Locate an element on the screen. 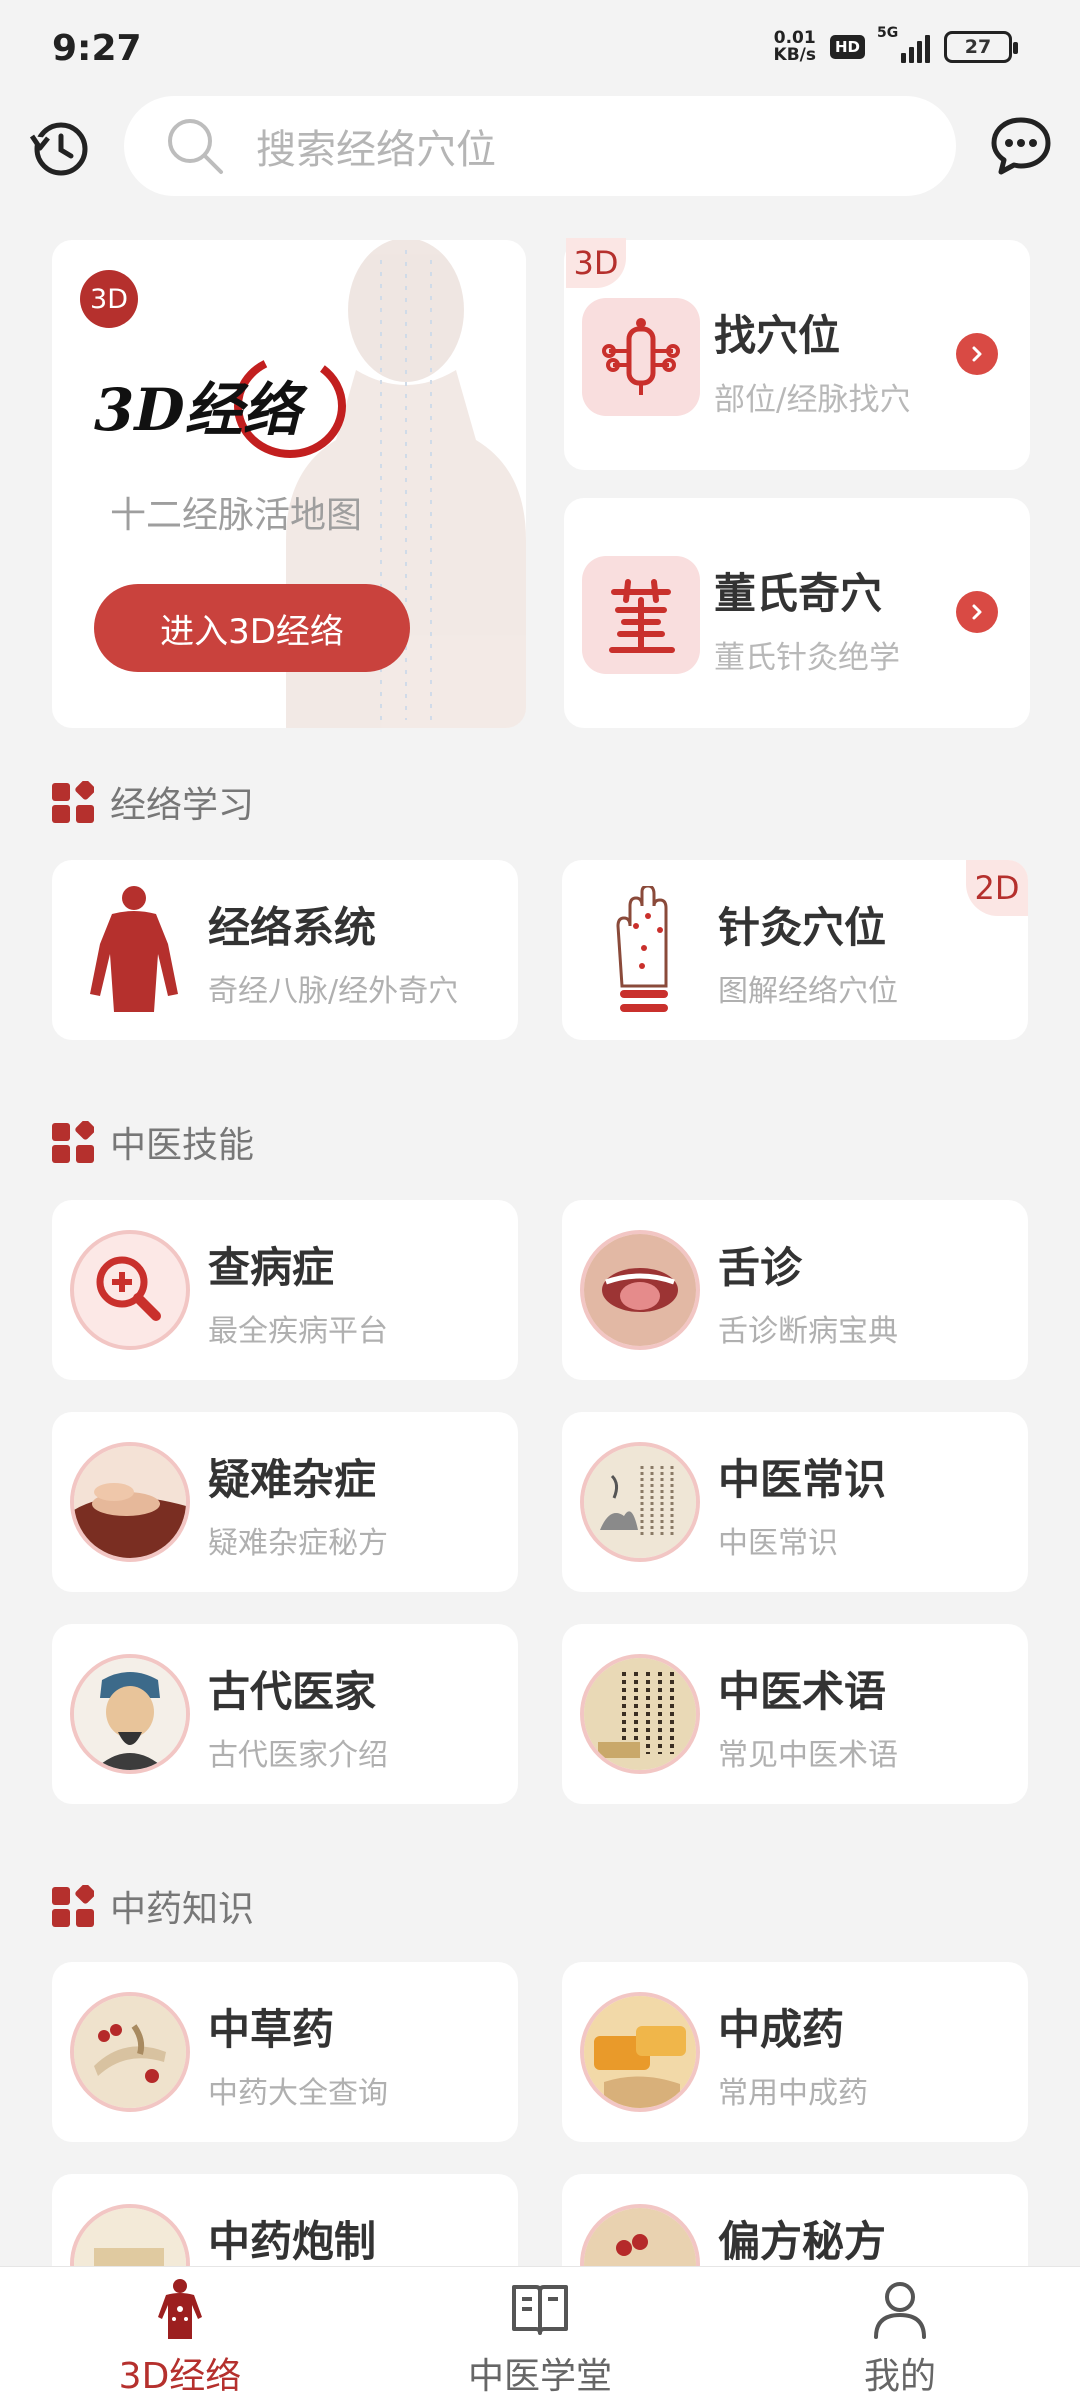 This screenshot has width=1080, height=2400. user-icon is located at coordinates (900, 2310).